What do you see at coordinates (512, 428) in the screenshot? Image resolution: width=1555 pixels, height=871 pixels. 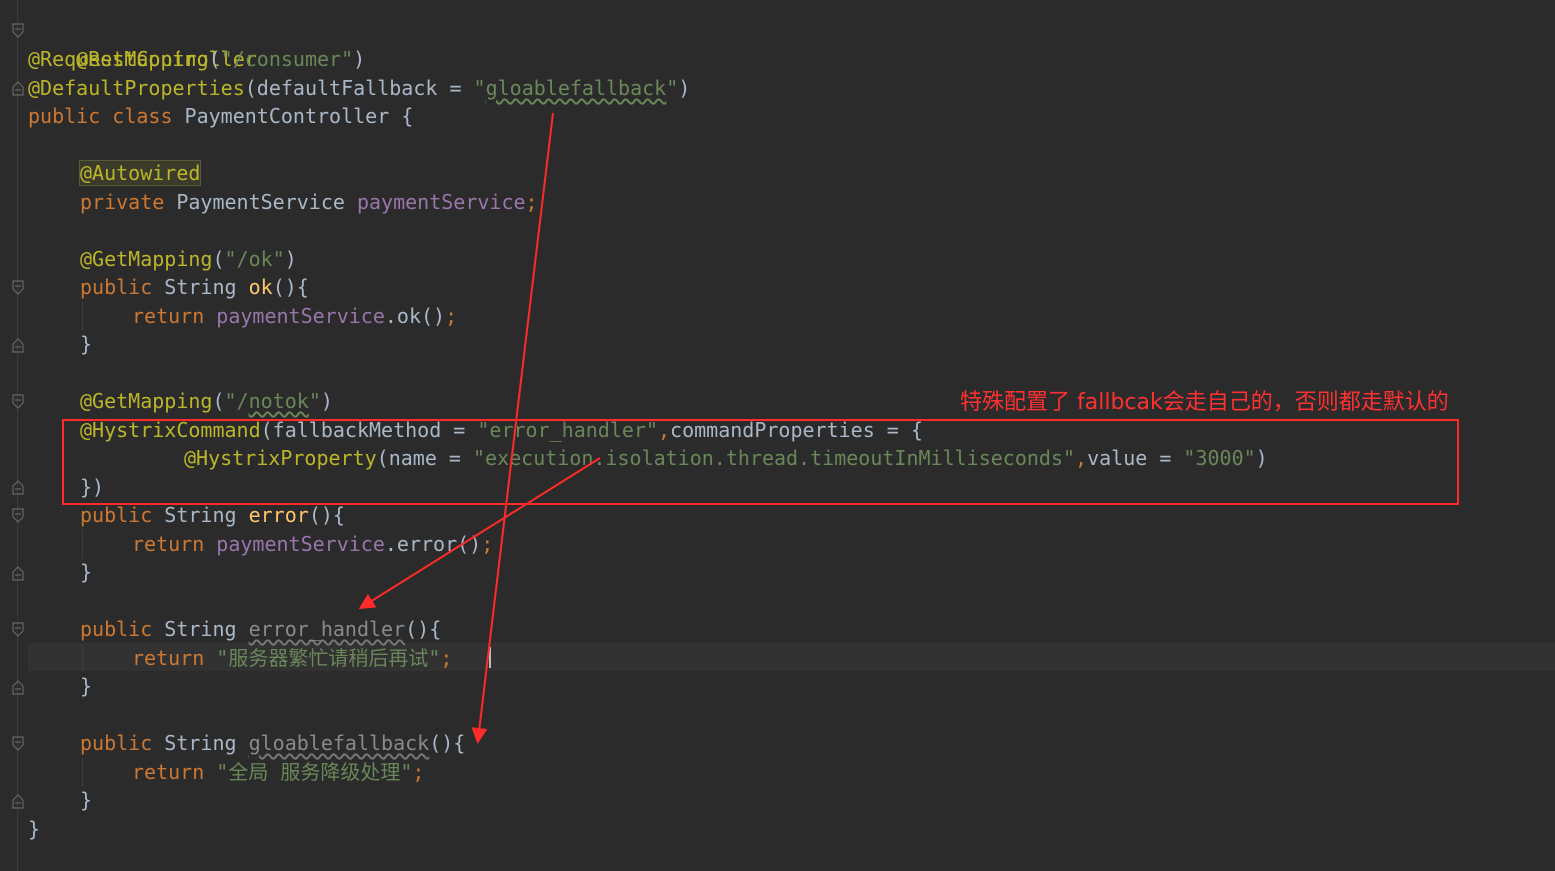 I see `arrow-to-gloablefallback` at bounding box center [512, 428].